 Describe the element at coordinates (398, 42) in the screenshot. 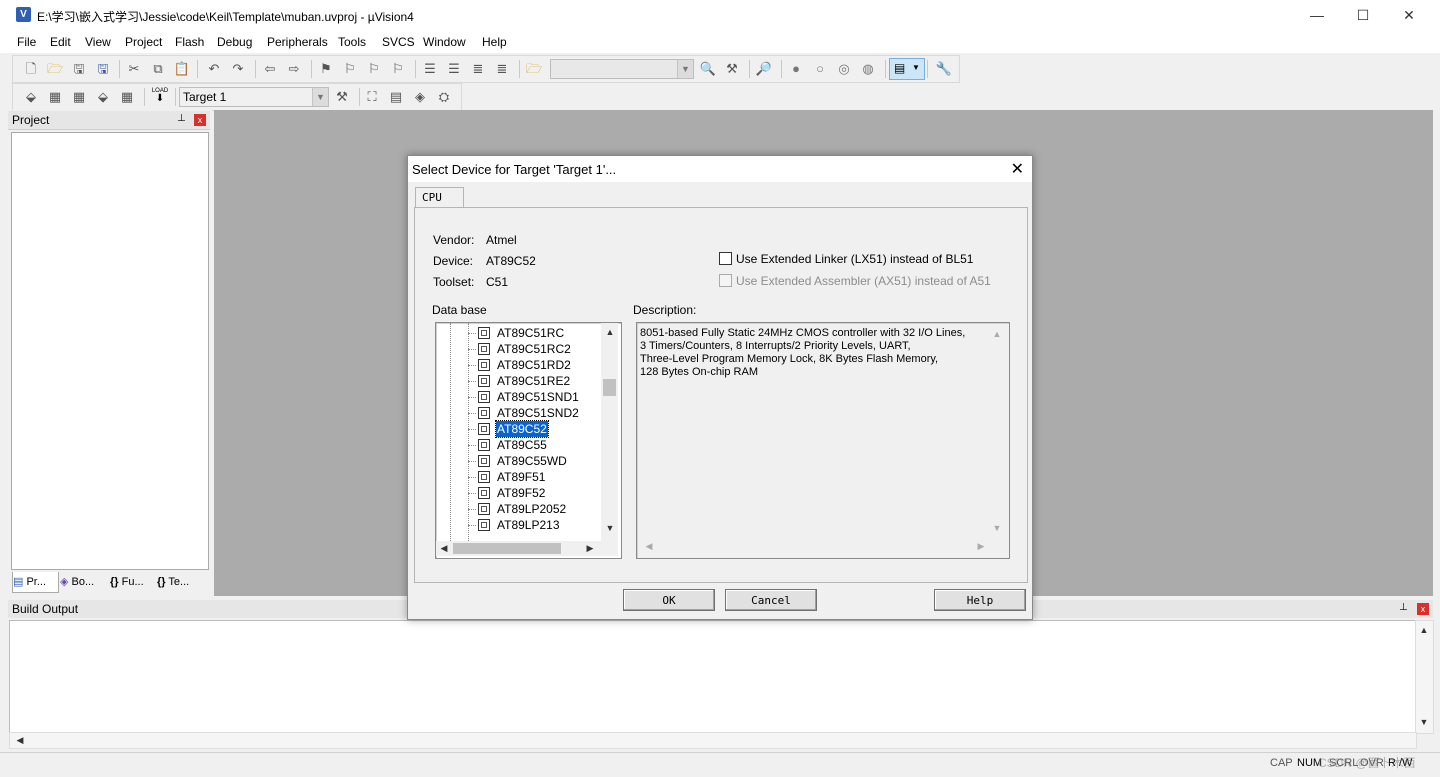

I see `menu-svcs: SVCS` at that location.